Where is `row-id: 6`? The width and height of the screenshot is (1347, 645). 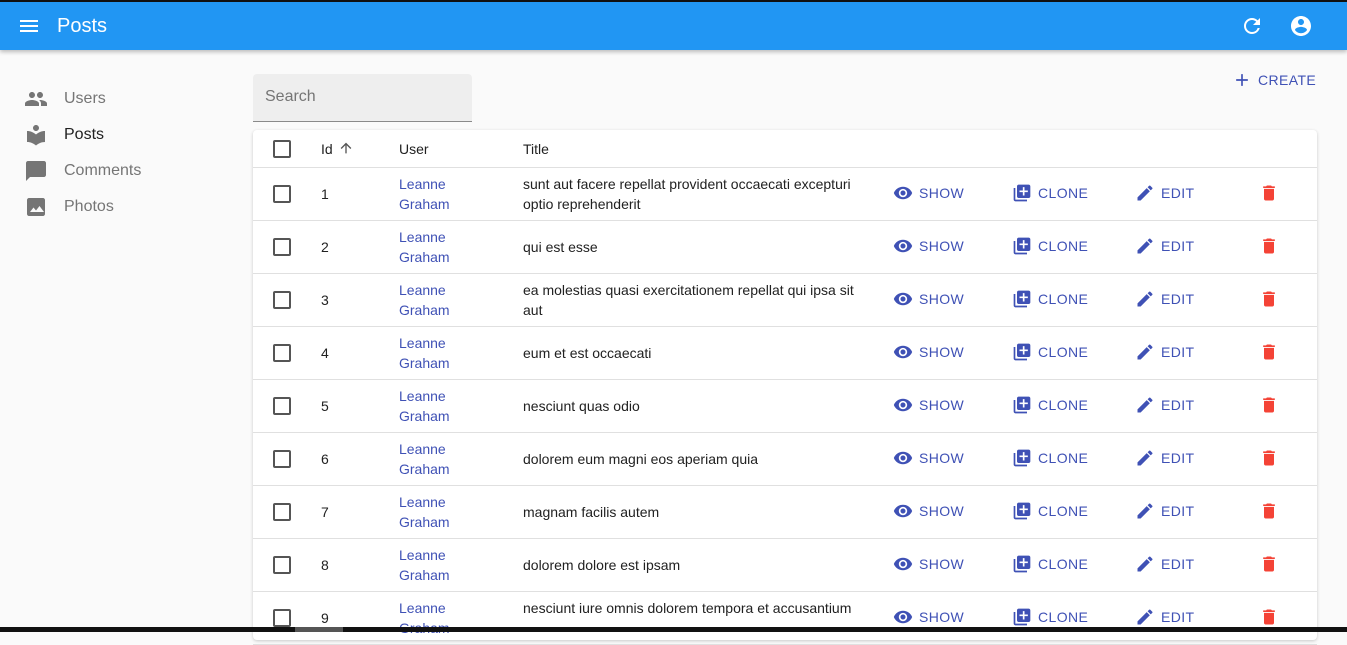
row-id: 6 is located at coordinates (325, 459).